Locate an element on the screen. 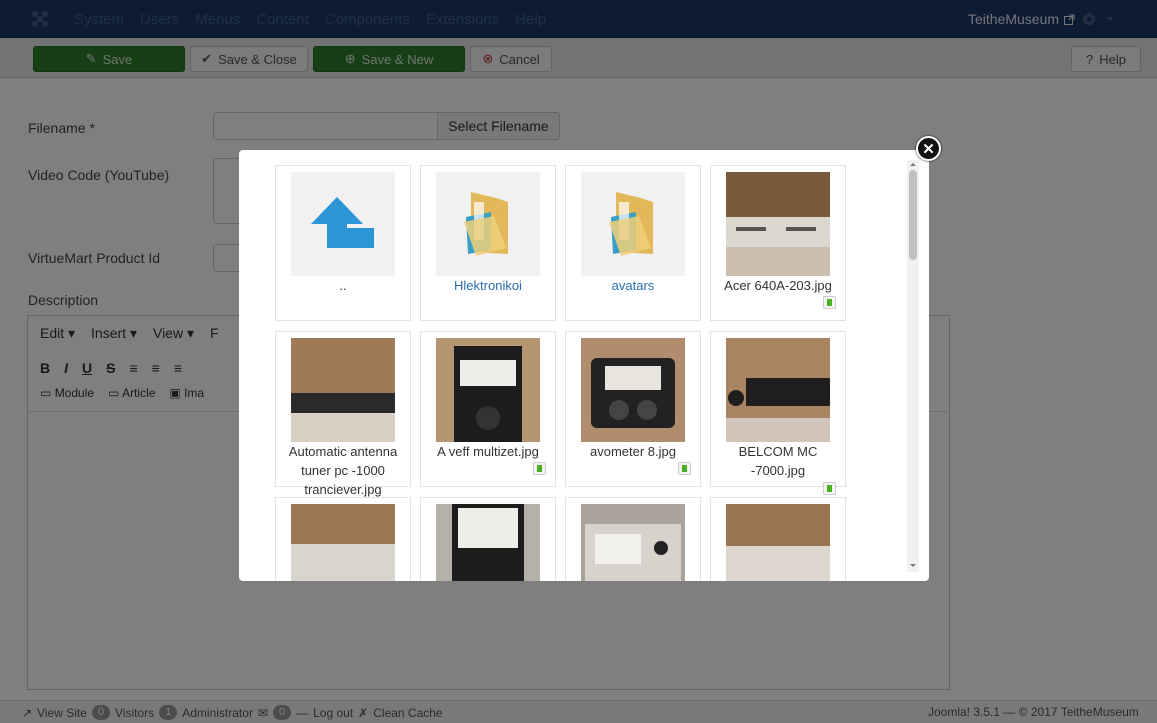  photo-antenna-tuner is located at coordinates (343, 390).